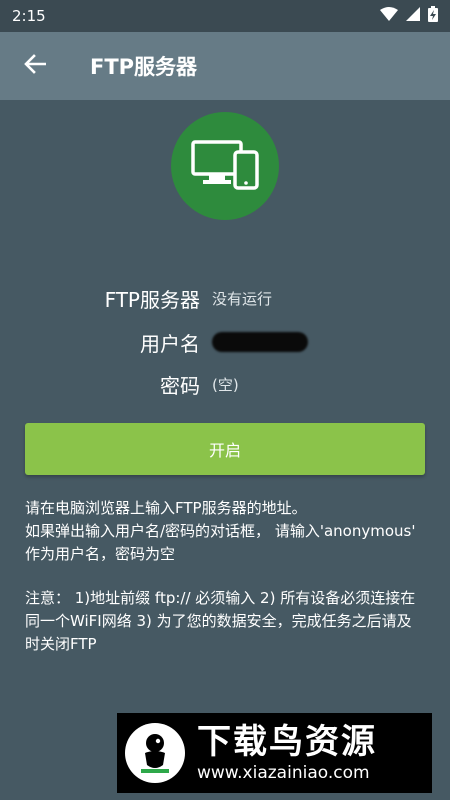 The image size is (450, 800). I want to click on server-label: FTP服务器, so click(152, 299).